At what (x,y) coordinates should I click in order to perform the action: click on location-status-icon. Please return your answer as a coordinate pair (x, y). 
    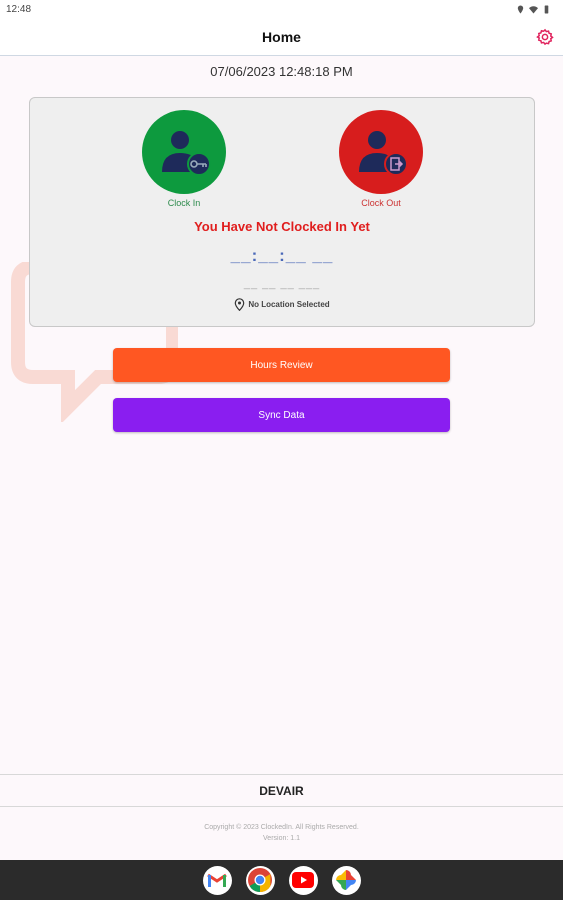
    Looking at the image, I should click on (520, 9).